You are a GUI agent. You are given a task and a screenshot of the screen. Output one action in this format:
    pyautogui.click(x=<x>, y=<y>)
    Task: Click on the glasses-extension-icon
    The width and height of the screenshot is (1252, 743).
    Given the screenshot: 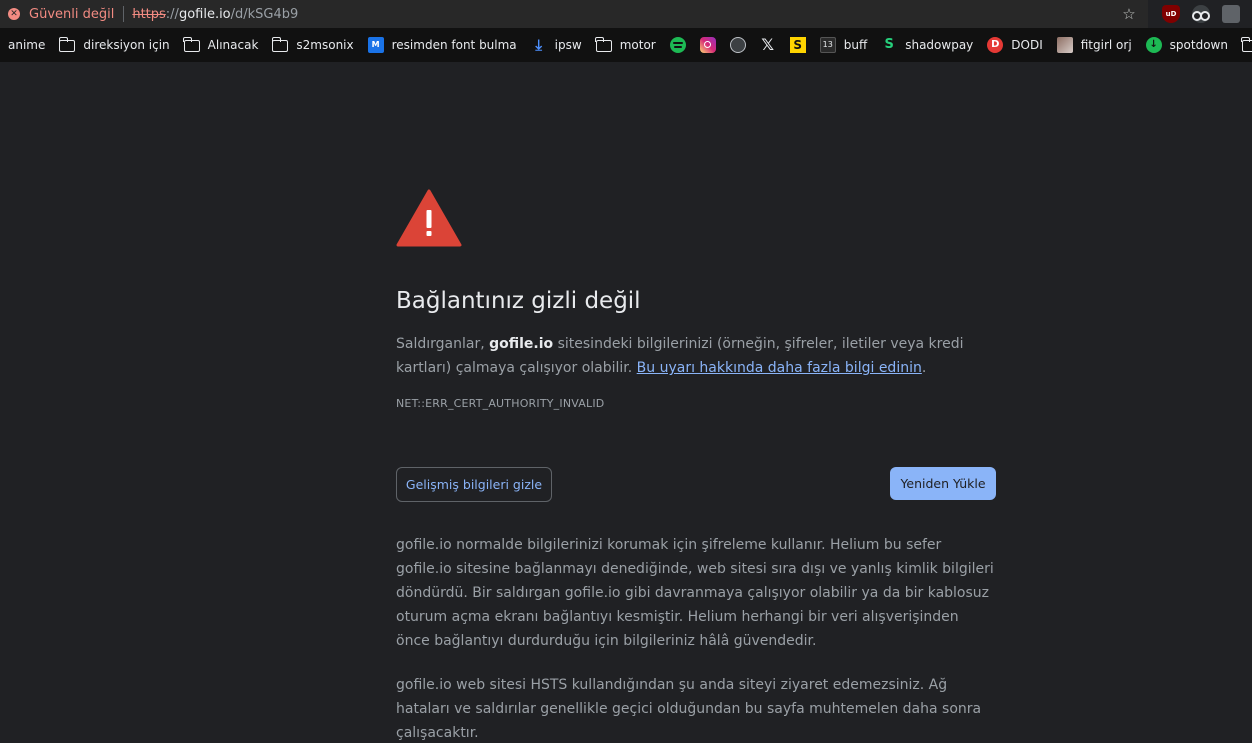 What is the action you would take?
    pyautogui.click(x=1201, y=14)
    